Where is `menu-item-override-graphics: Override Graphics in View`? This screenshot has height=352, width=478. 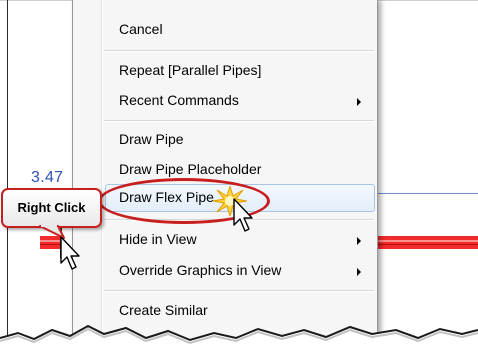
menu-item-override-graphics: Override Graphics in View is located at coordinates (200, 270).